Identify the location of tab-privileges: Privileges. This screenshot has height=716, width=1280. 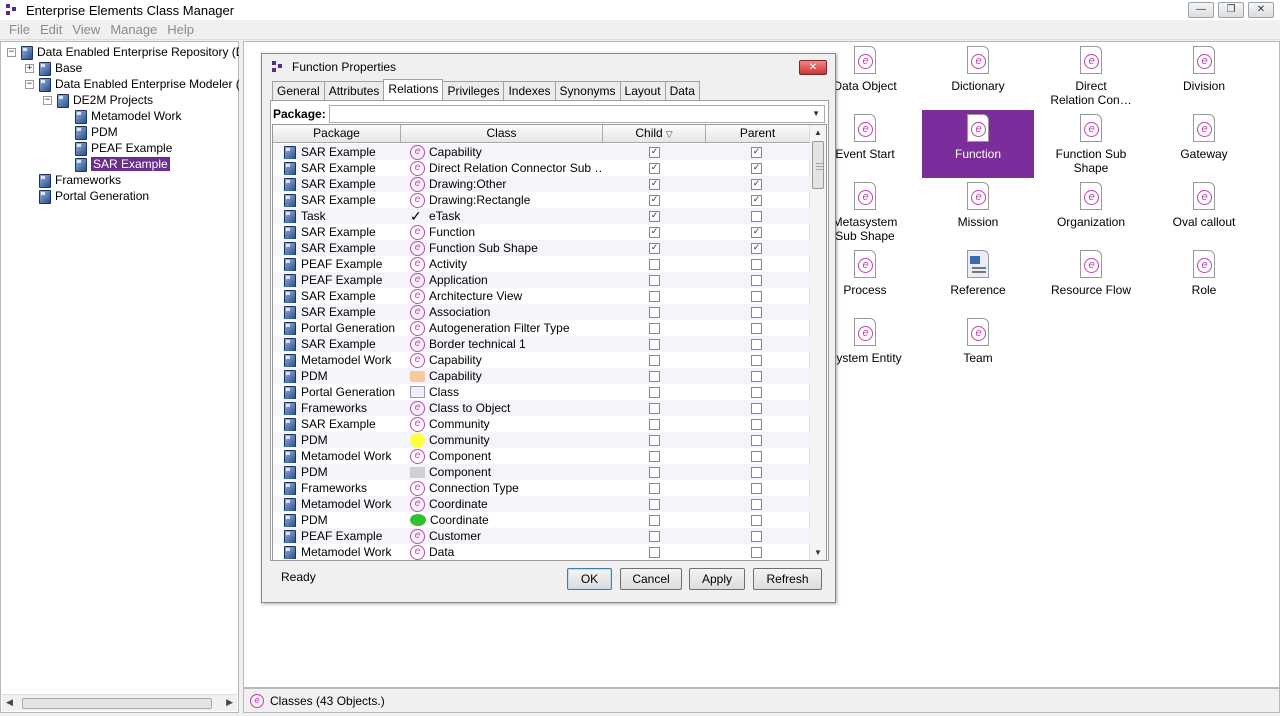
(473, 90).